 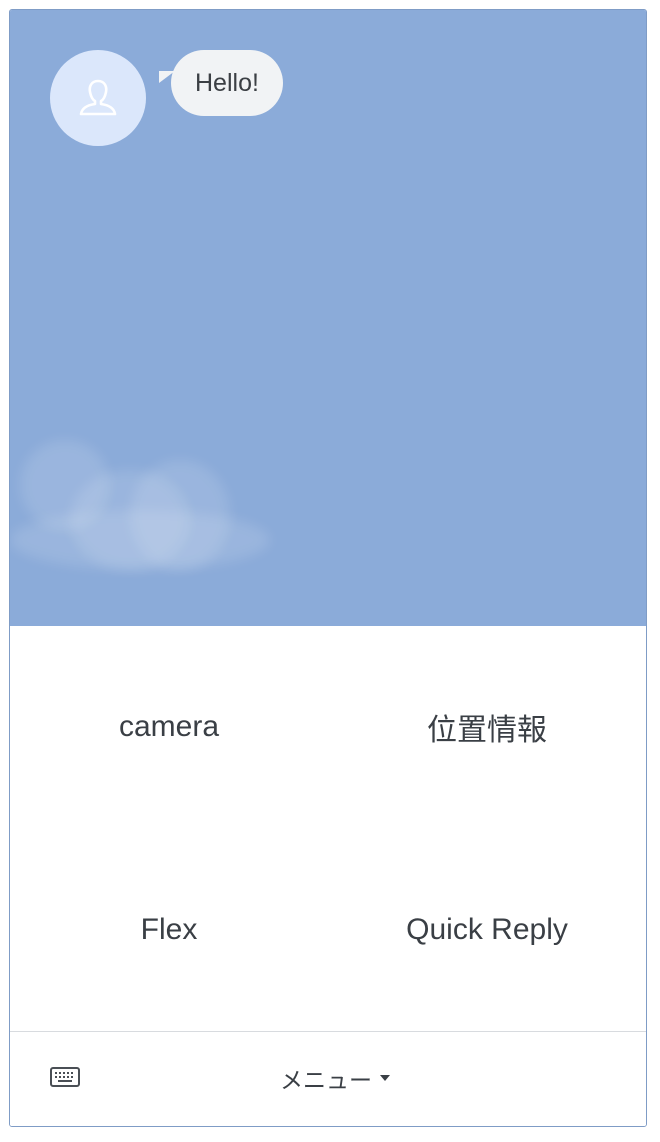 I want to click on menu-toggle-button: メニュー, so click(x=335, y=1078).